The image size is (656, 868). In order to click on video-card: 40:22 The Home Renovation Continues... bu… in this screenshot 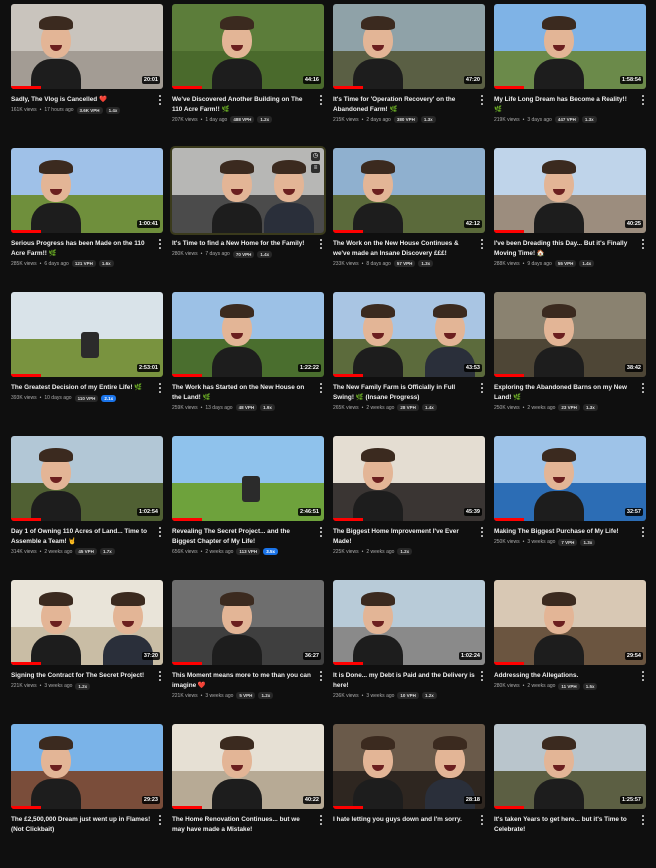, I will do `click(248, 796)`.